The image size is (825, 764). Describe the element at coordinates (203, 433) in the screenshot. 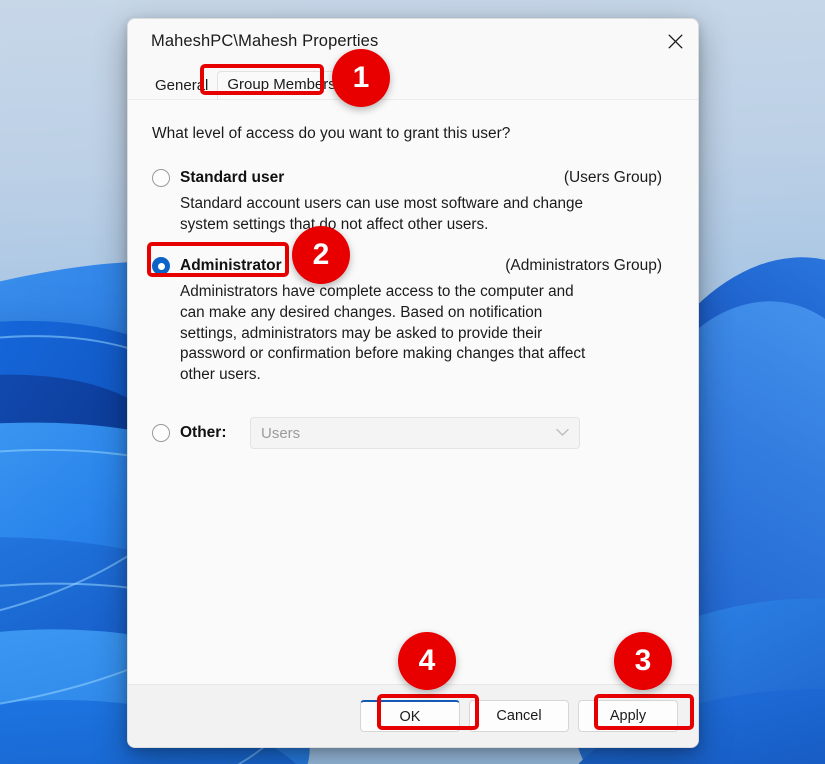

I see `other-label: Other:` at that location.